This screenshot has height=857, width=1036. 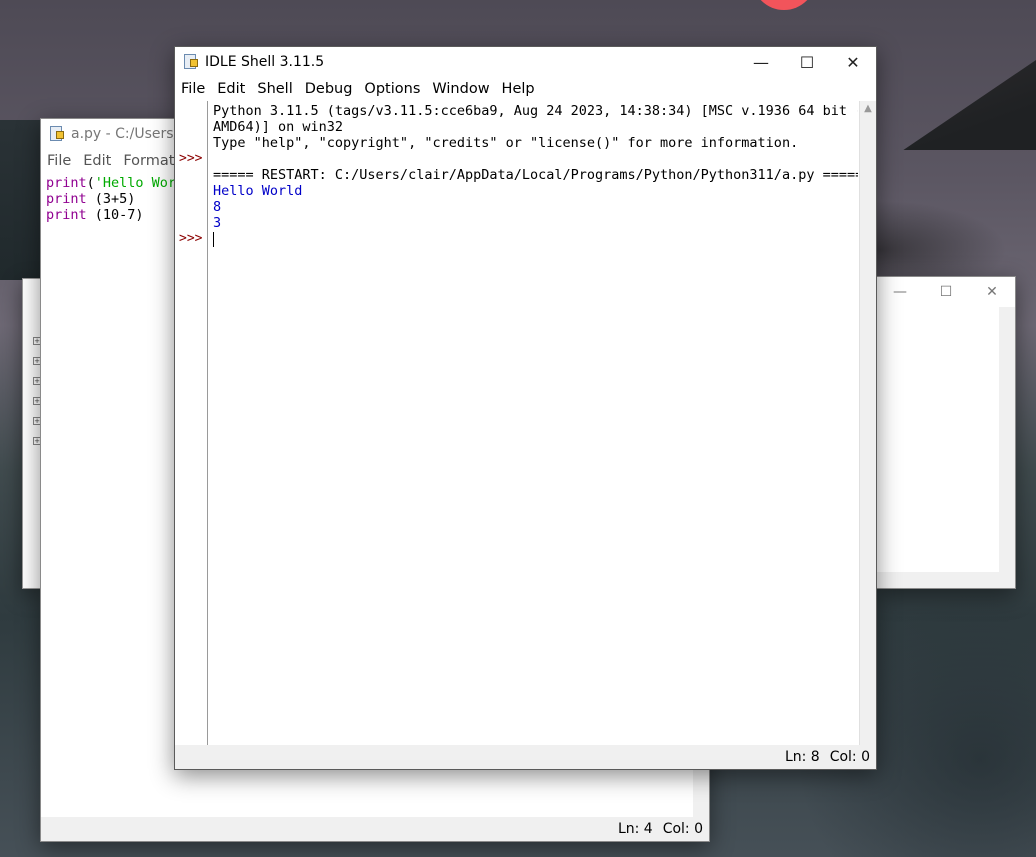 I want to click on wallpaper-roof, so click(x=969, y=105).